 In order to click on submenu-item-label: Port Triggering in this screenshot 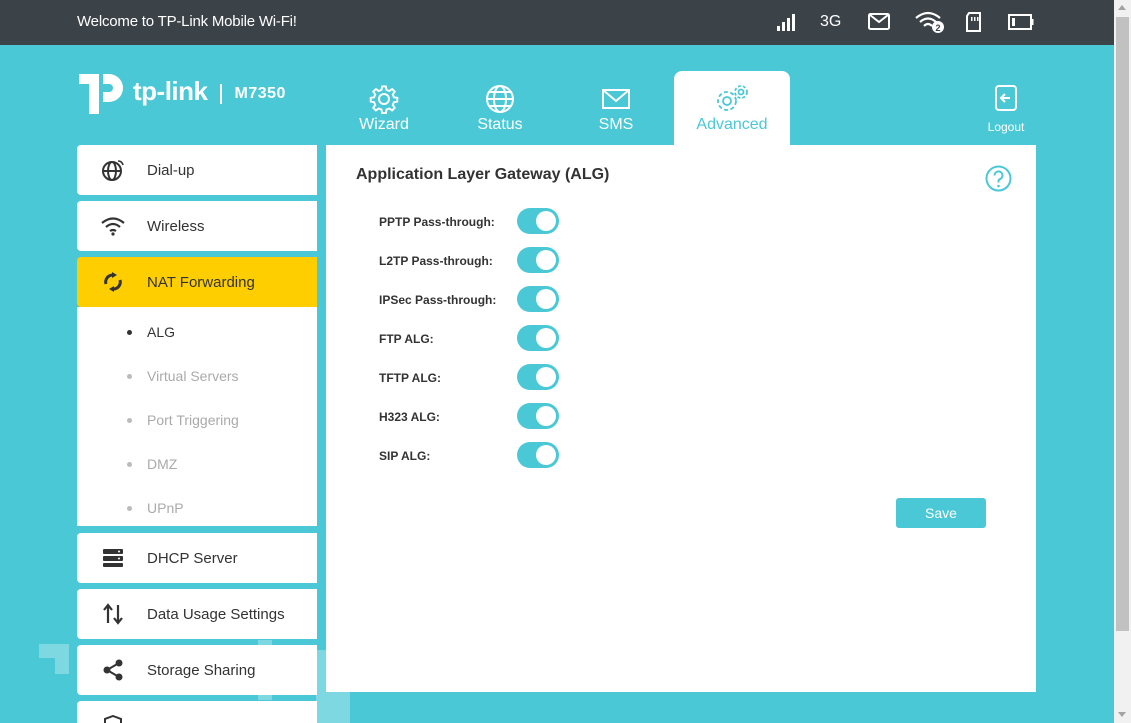, I will do `click(193, 420)`.